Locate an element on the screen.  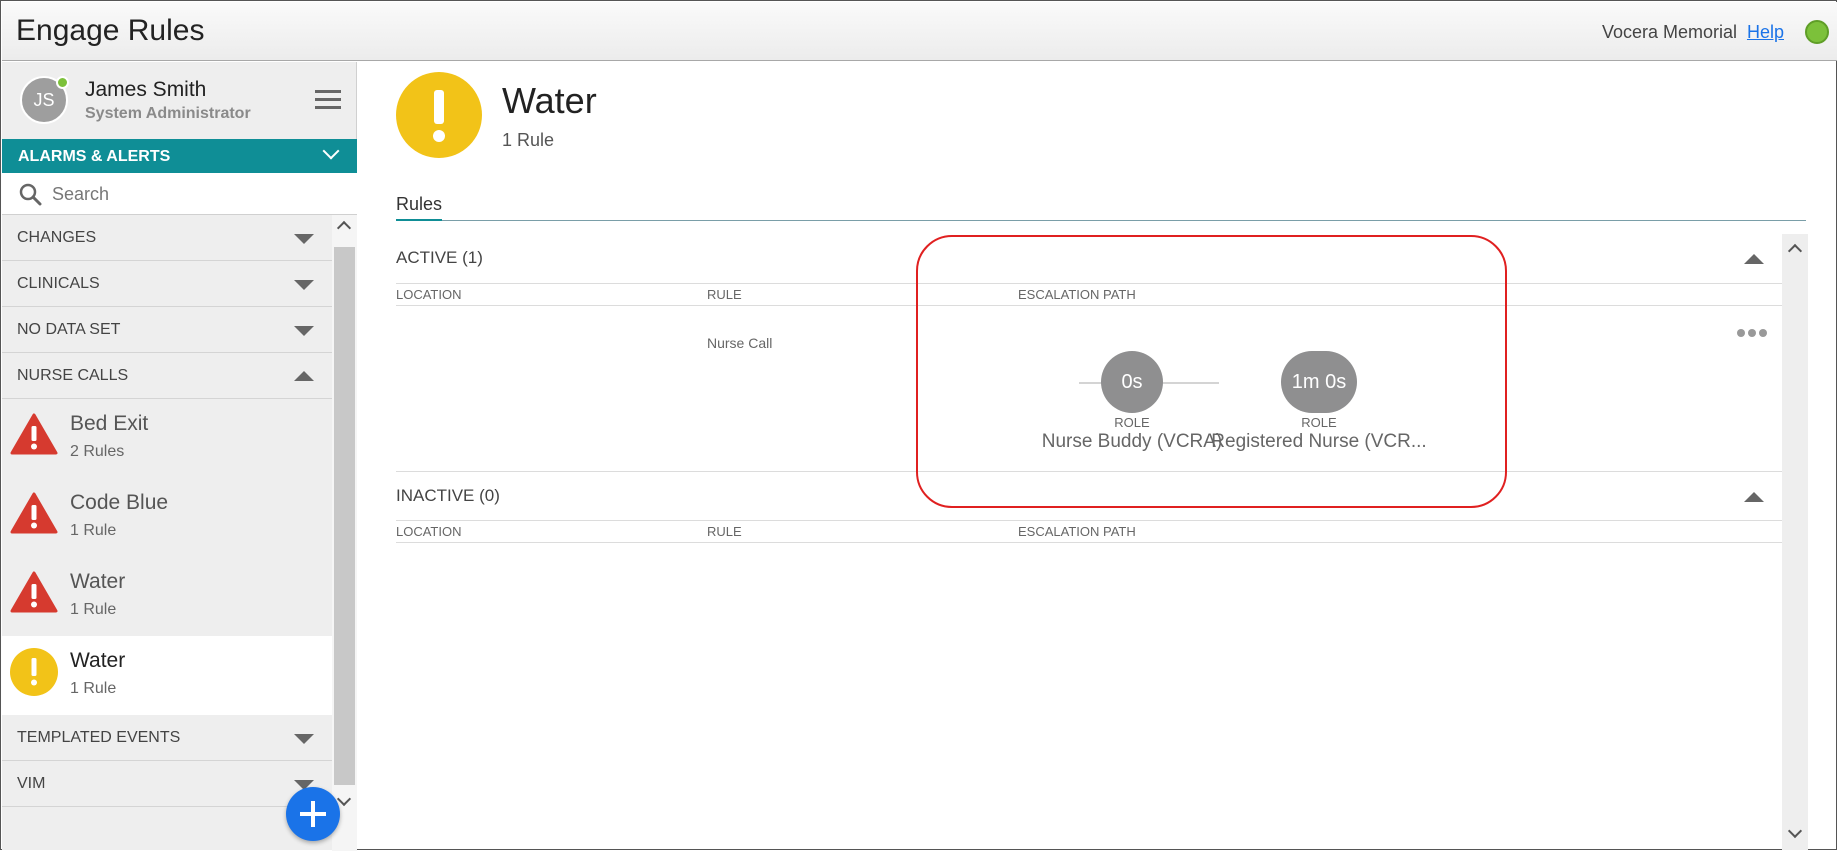
app-title: Engage Rules is located at coordinates (110, 30).